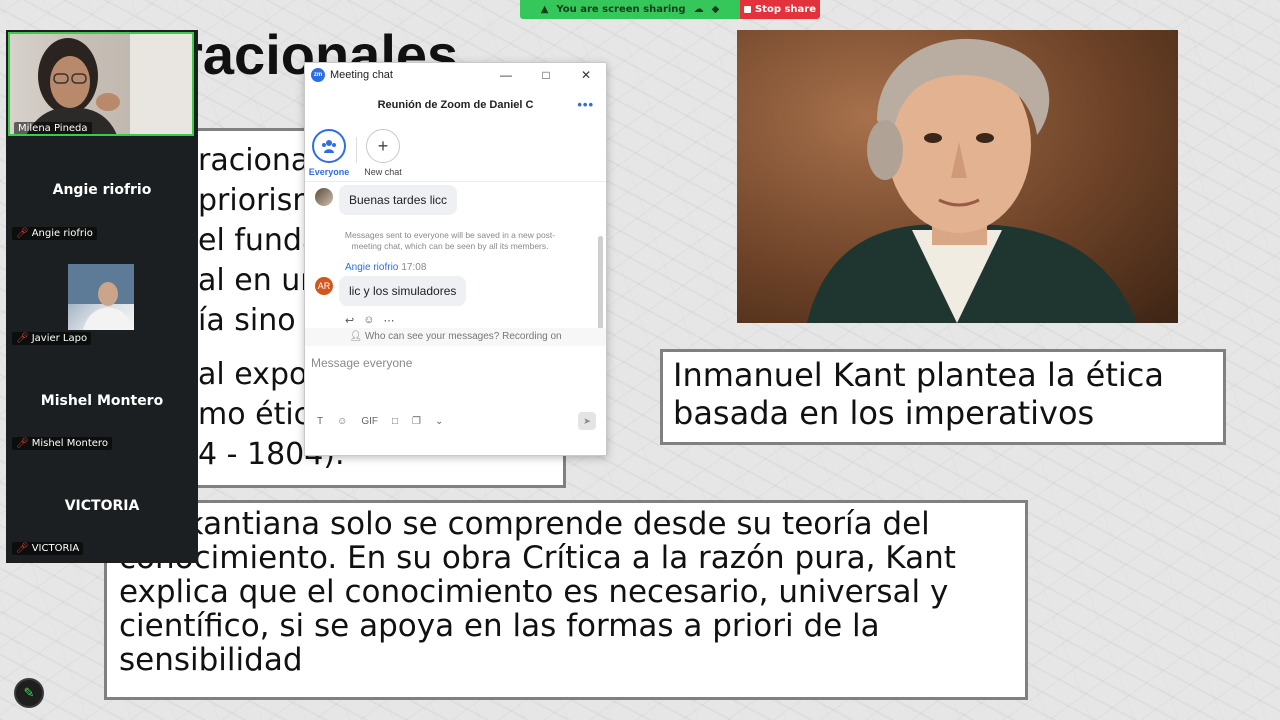  Describe the element at coordinates (585, 105) in the screenshot. I see `more-options-icon: •••` at that location.